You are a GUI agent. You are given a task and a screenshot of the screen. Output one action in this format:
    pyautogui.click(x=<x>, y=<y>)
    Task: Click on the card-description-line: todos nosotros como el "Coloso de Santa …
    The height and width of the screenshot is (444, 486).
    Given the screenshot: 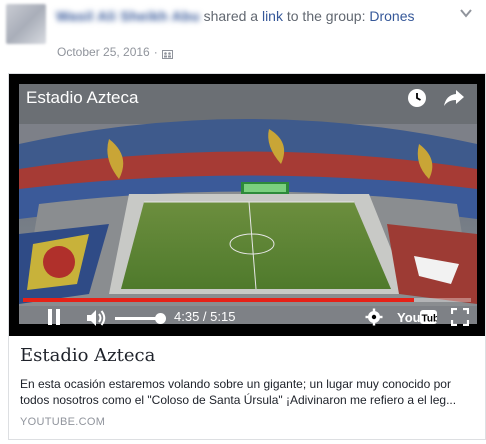 What is the action you would take?
    pyautogui.click(x=238, y=400)
    